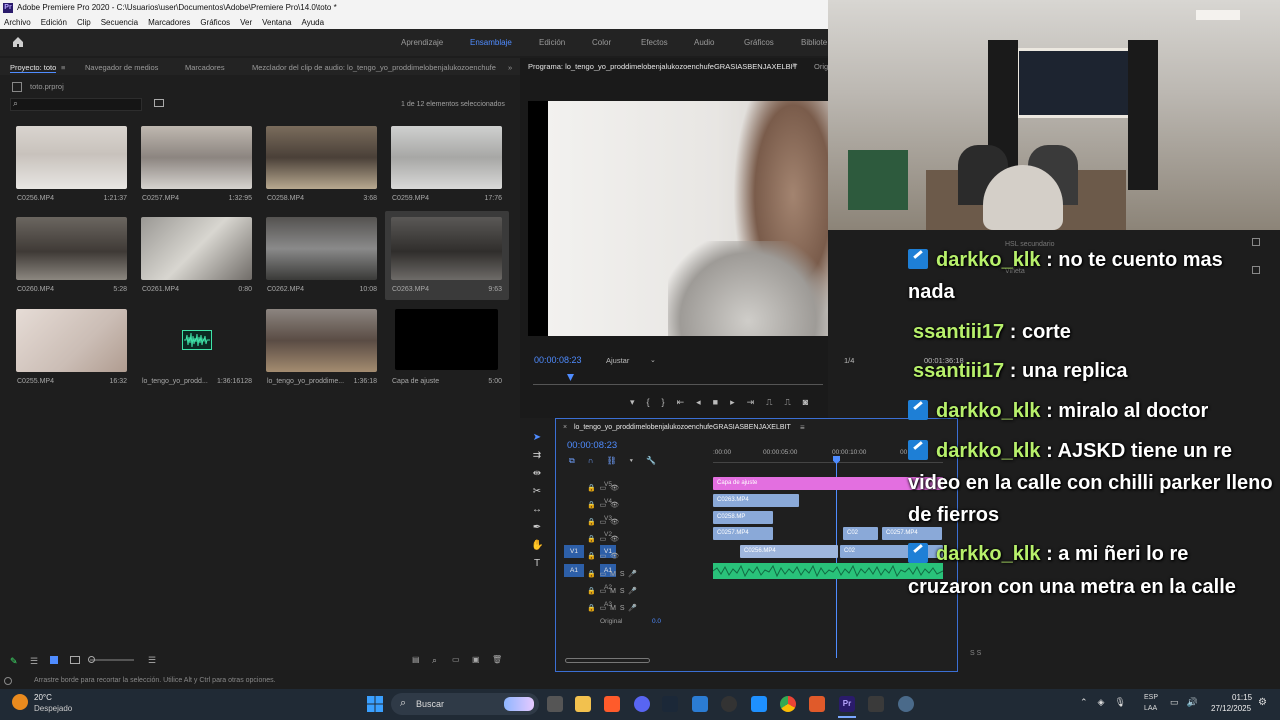 The image size is (1280, 720). Describe the element at coordinates (537, 438) in the screenshot. I see `selection-tool-icon: ➤` at that location.